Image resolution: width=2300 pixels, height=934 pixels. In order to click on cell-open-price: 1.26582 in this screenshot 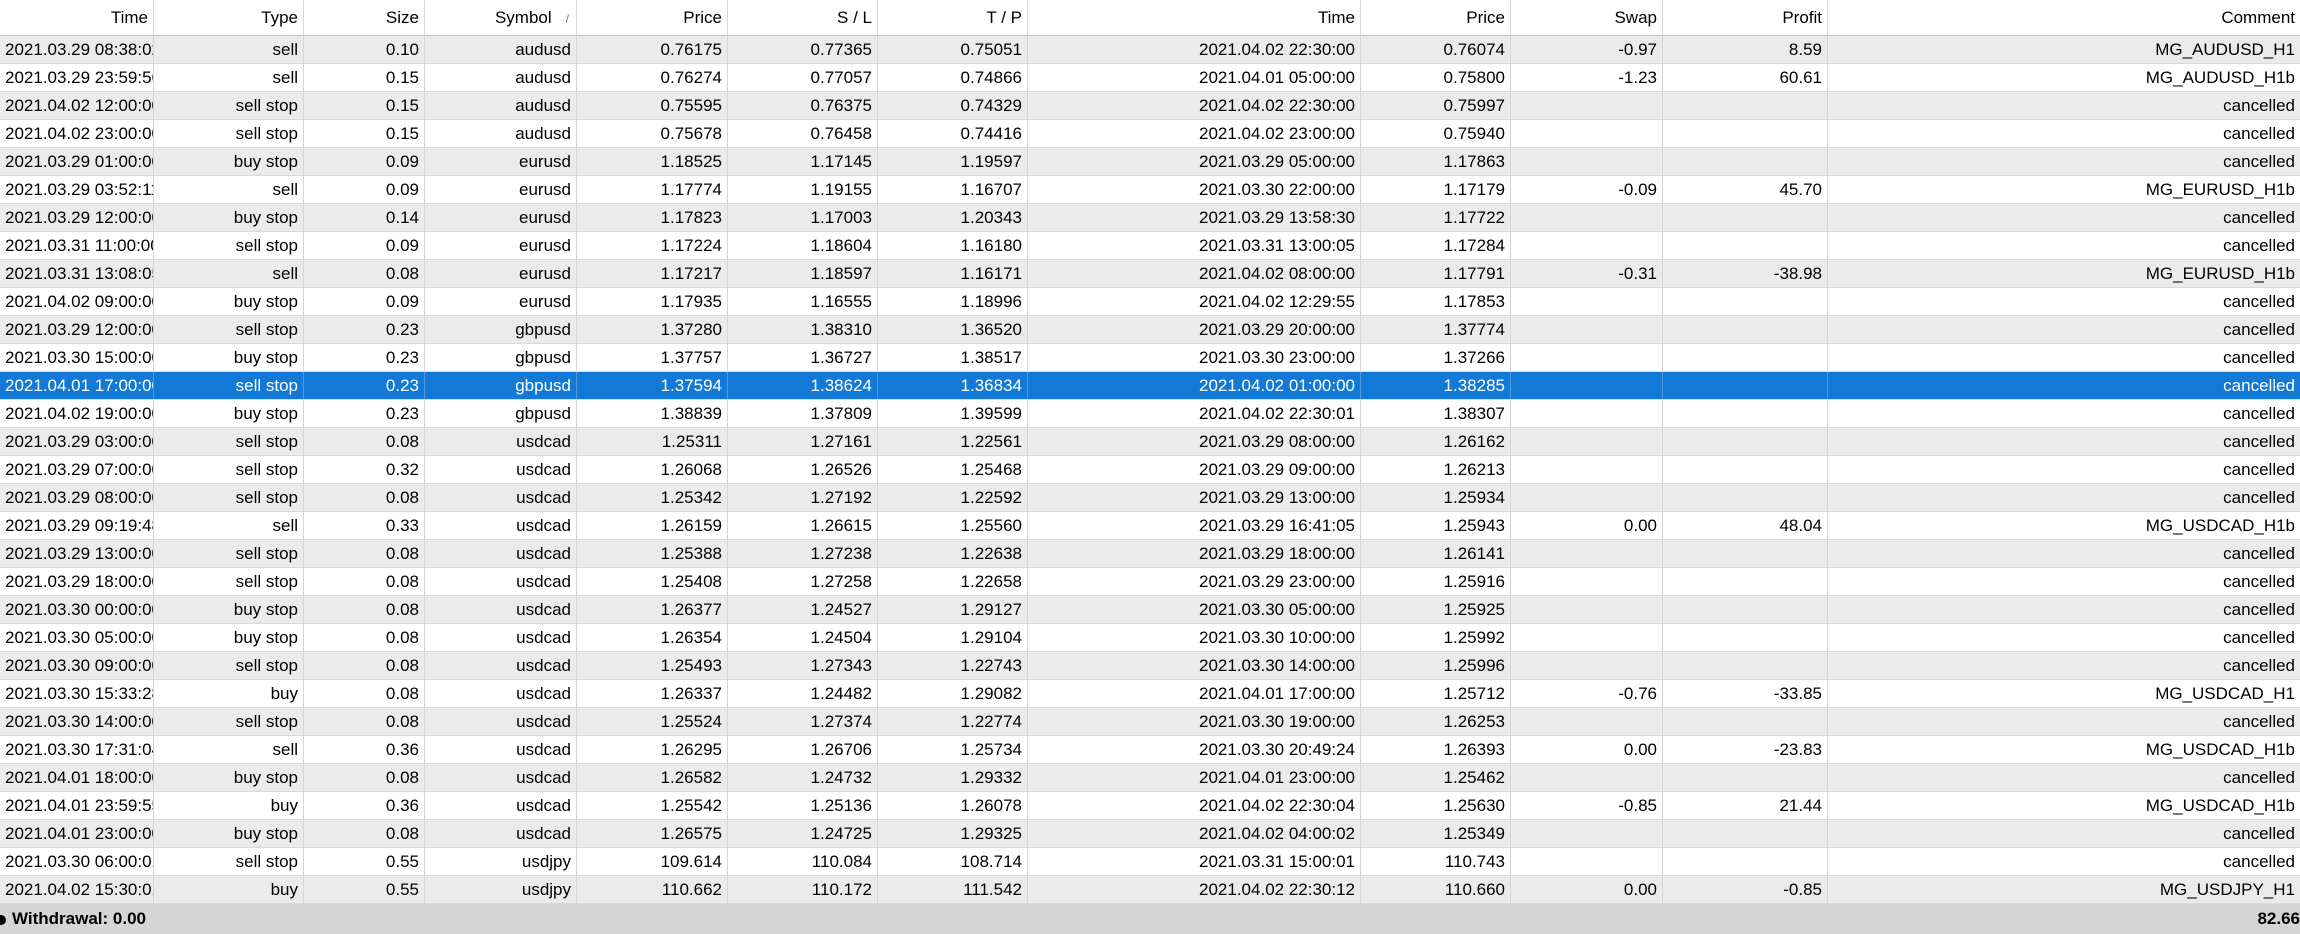, I will do `click(652, 777)`.